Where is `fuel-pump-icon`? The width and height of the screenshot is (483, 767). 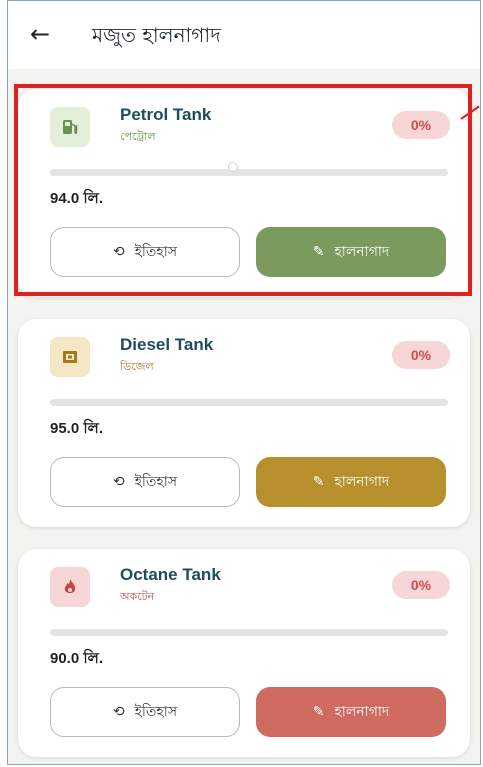
fuel-pump-icon is located at coordinates (70, 127).